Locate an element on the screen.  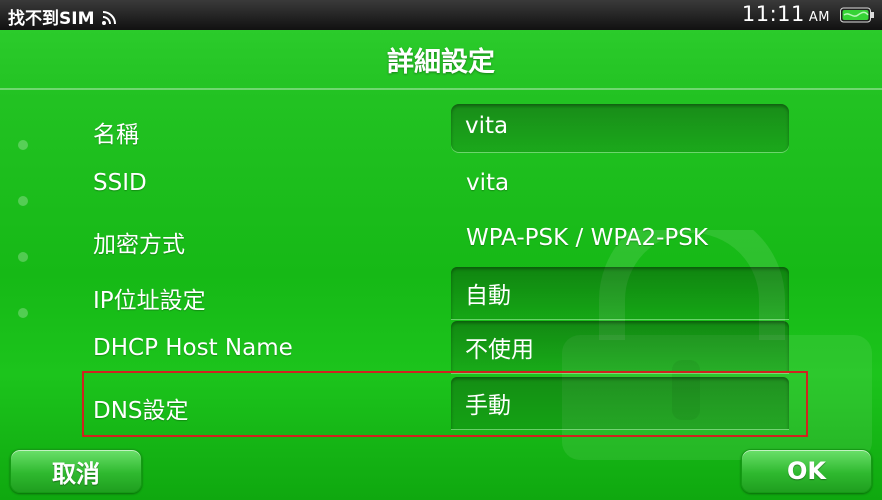
status-bar: 找不到SIM 11:11 AM is located at coordinates (441, 15).